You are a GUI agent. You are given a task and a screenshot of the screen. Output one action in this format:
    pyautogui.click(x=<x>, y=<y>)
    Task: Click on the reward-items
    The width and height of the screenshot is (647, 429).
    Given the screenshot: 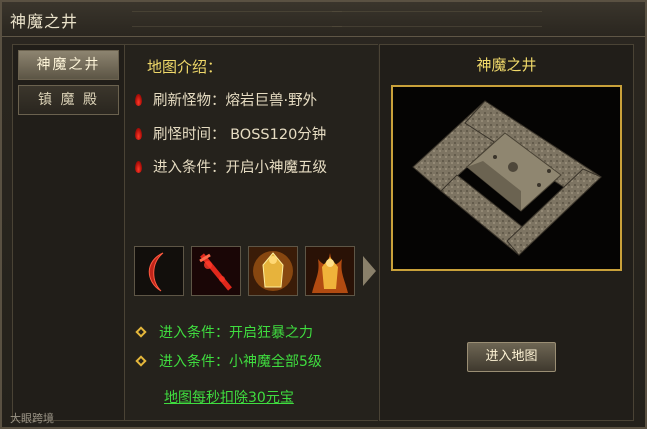 What is the action you would take?
    pyautogui.click(x=255, y=272)
    